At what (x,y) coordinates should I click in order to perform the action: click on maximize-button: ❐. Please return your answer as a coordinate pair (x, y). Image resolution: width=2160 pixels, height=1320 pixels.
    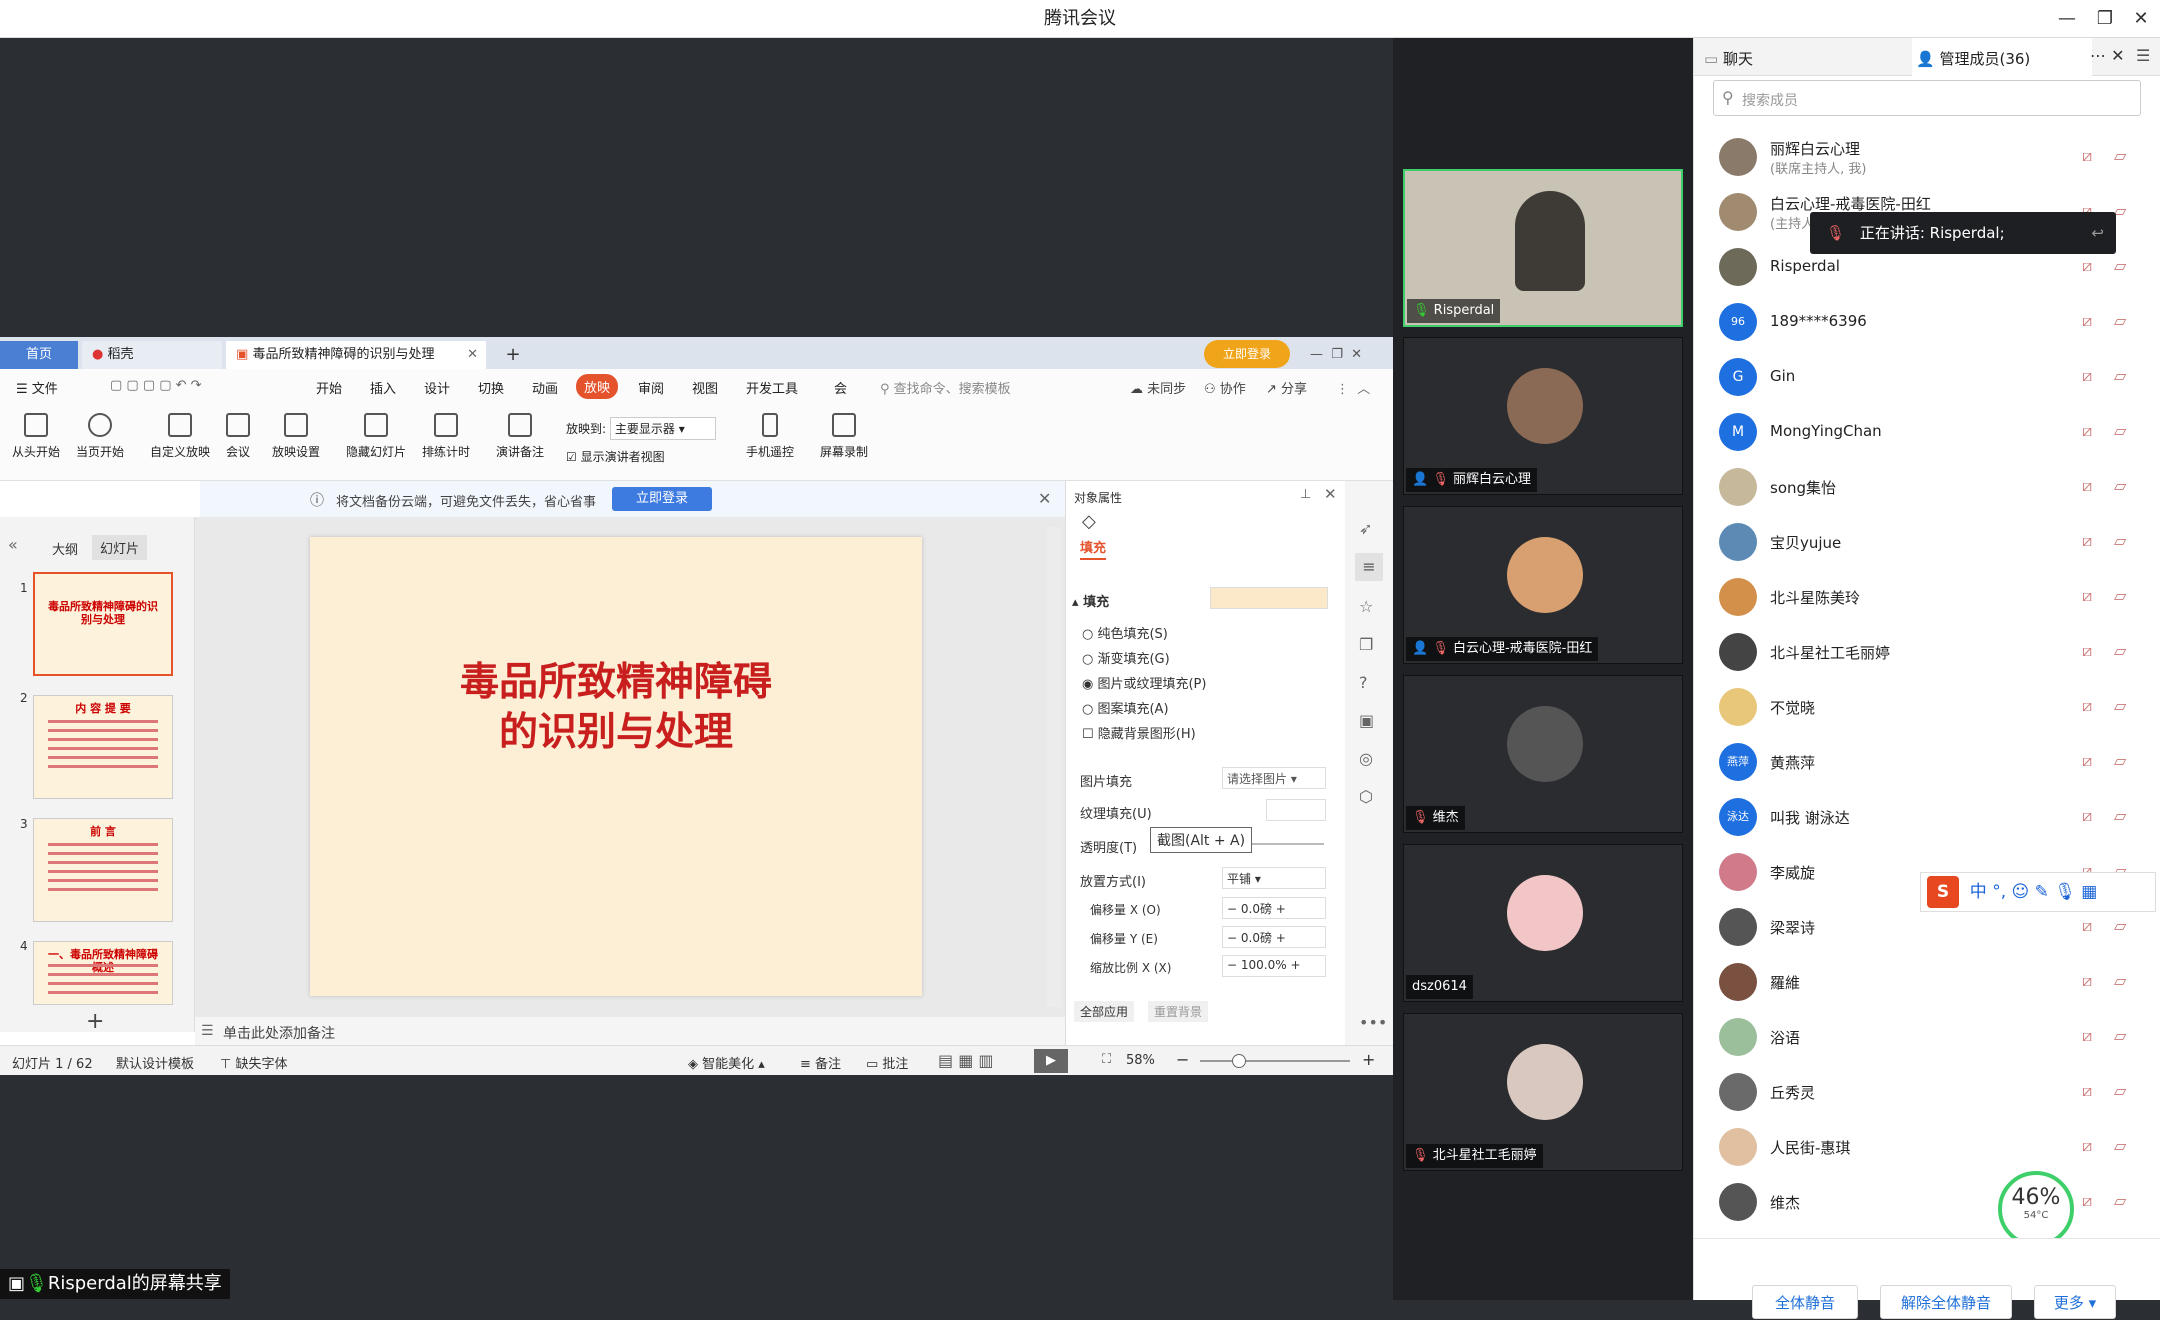
    Looking at the image, I should click on (2105, 19).